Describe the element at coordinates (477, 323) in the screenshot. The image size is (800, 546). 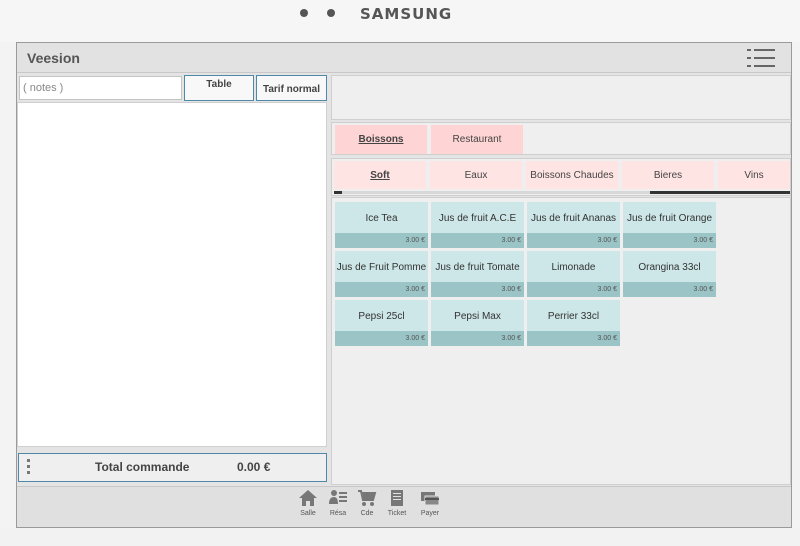
I see `product-item: Pepsi Max 3.00 €` at that location.